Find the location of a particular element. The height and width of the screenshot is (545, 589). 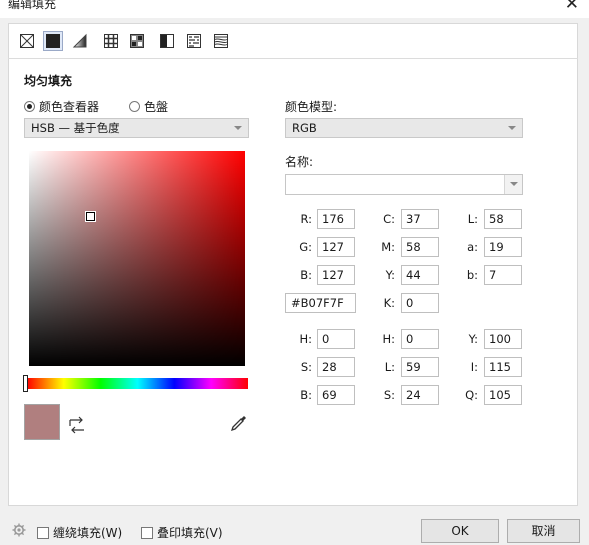

hsb-h-field: 0 is located at coordinates (336, 339).